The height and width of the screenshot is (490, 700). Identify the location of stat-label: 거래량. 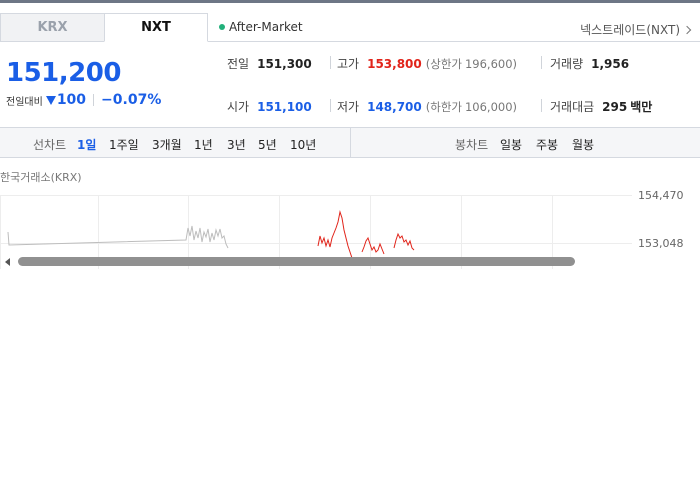
(567, 64).